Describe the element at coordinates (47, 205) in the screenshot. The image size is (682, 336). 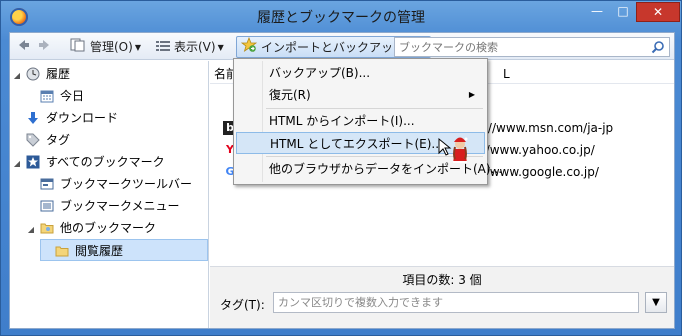
I see `menu-folder-icon` at that location.